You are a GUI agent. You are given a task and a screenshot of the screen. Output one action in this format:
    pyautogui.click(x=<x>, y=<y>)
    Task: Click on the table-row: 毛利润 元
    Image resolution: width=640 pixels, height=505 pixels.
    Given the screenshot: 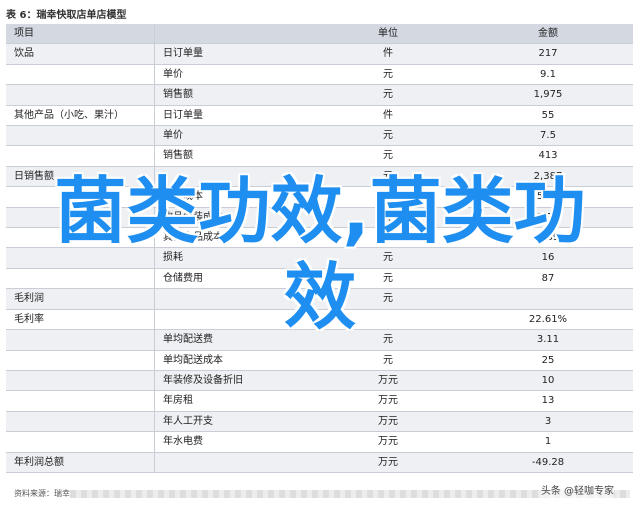 What is the action you would take?
    pyautogui.click(x=319, y=299)
    